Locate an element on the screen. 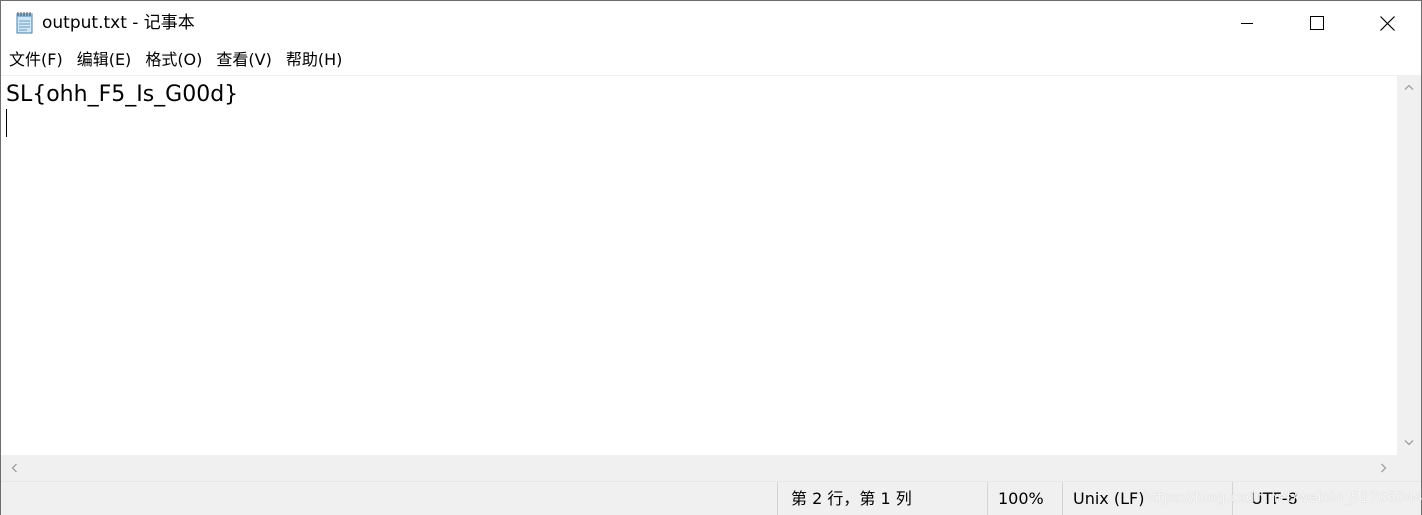  scroll-left-button is located at coordinates (14, 468).